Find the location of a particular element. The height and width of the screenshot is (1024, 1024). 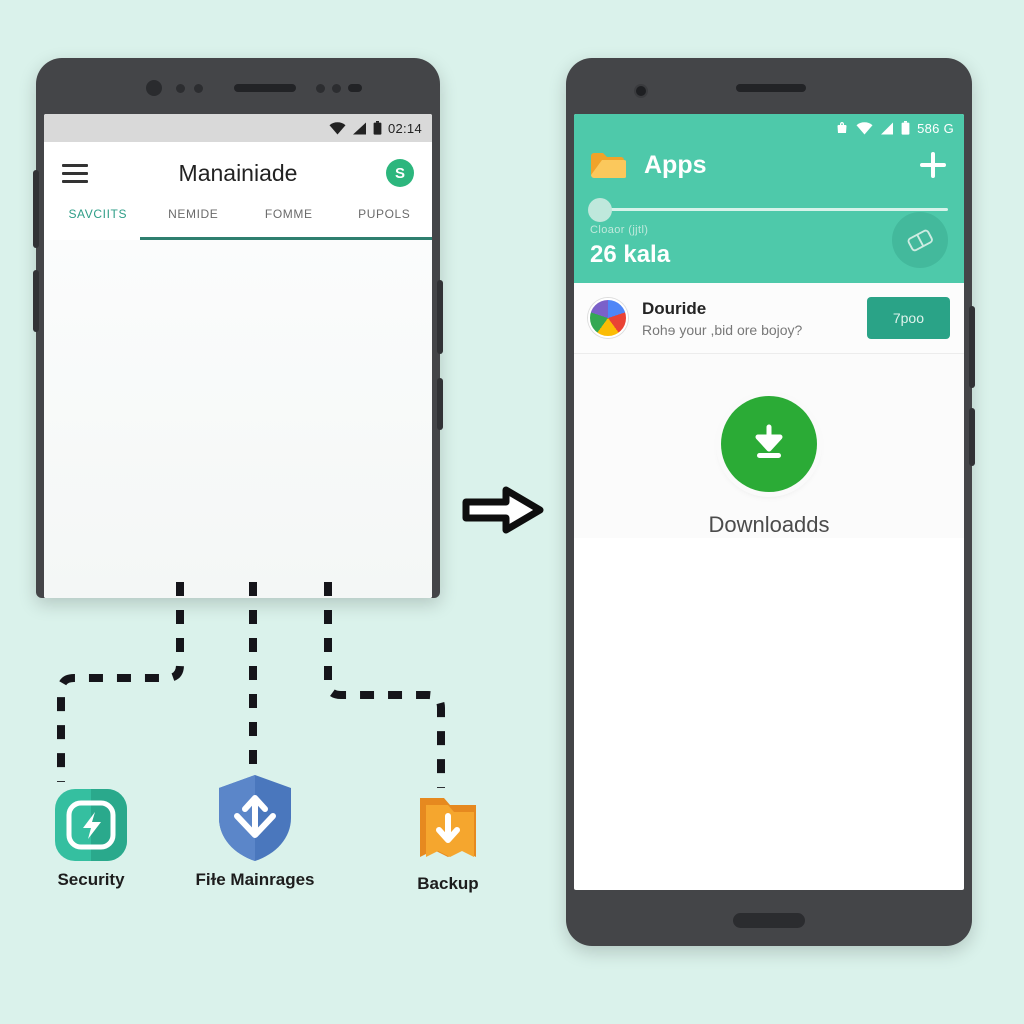

flow-arrow-right is located at coordinates (504, 510).